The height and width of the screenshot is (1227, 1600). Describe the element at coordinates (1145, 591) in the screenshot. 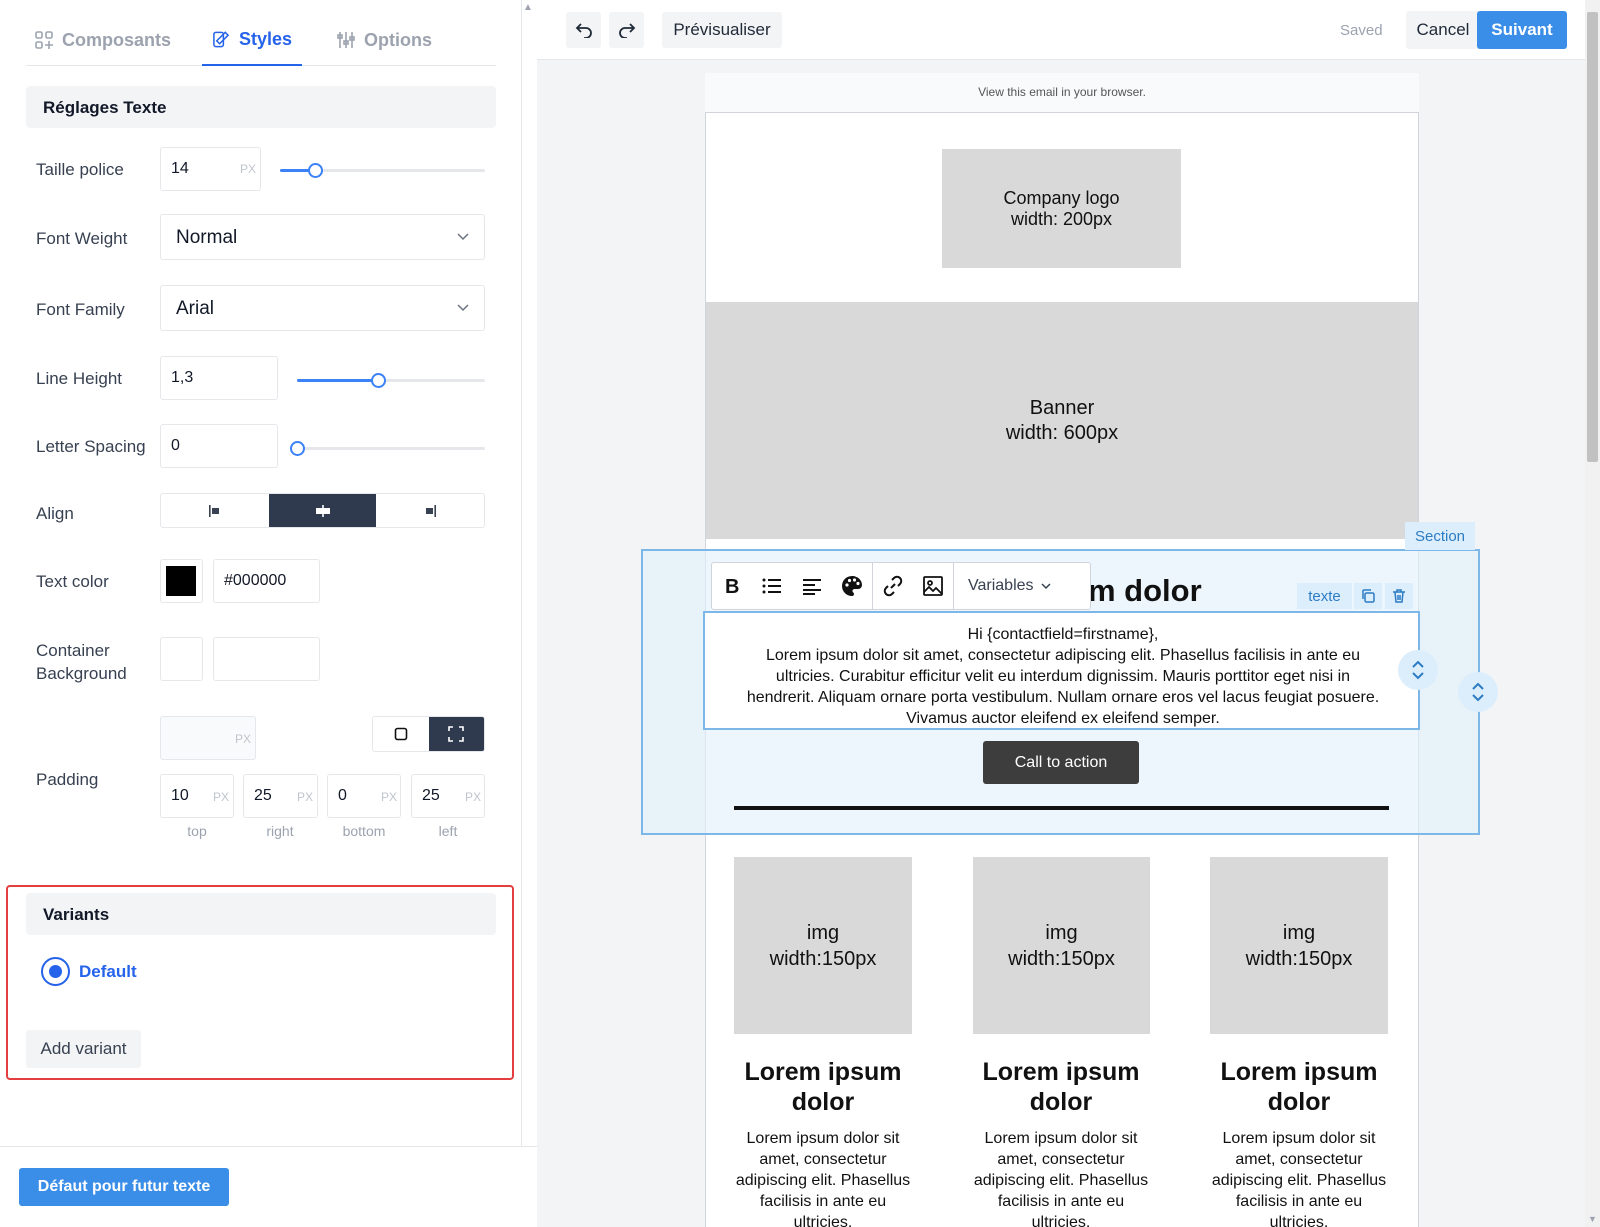

I see `section-heading: m dolor` at that location.